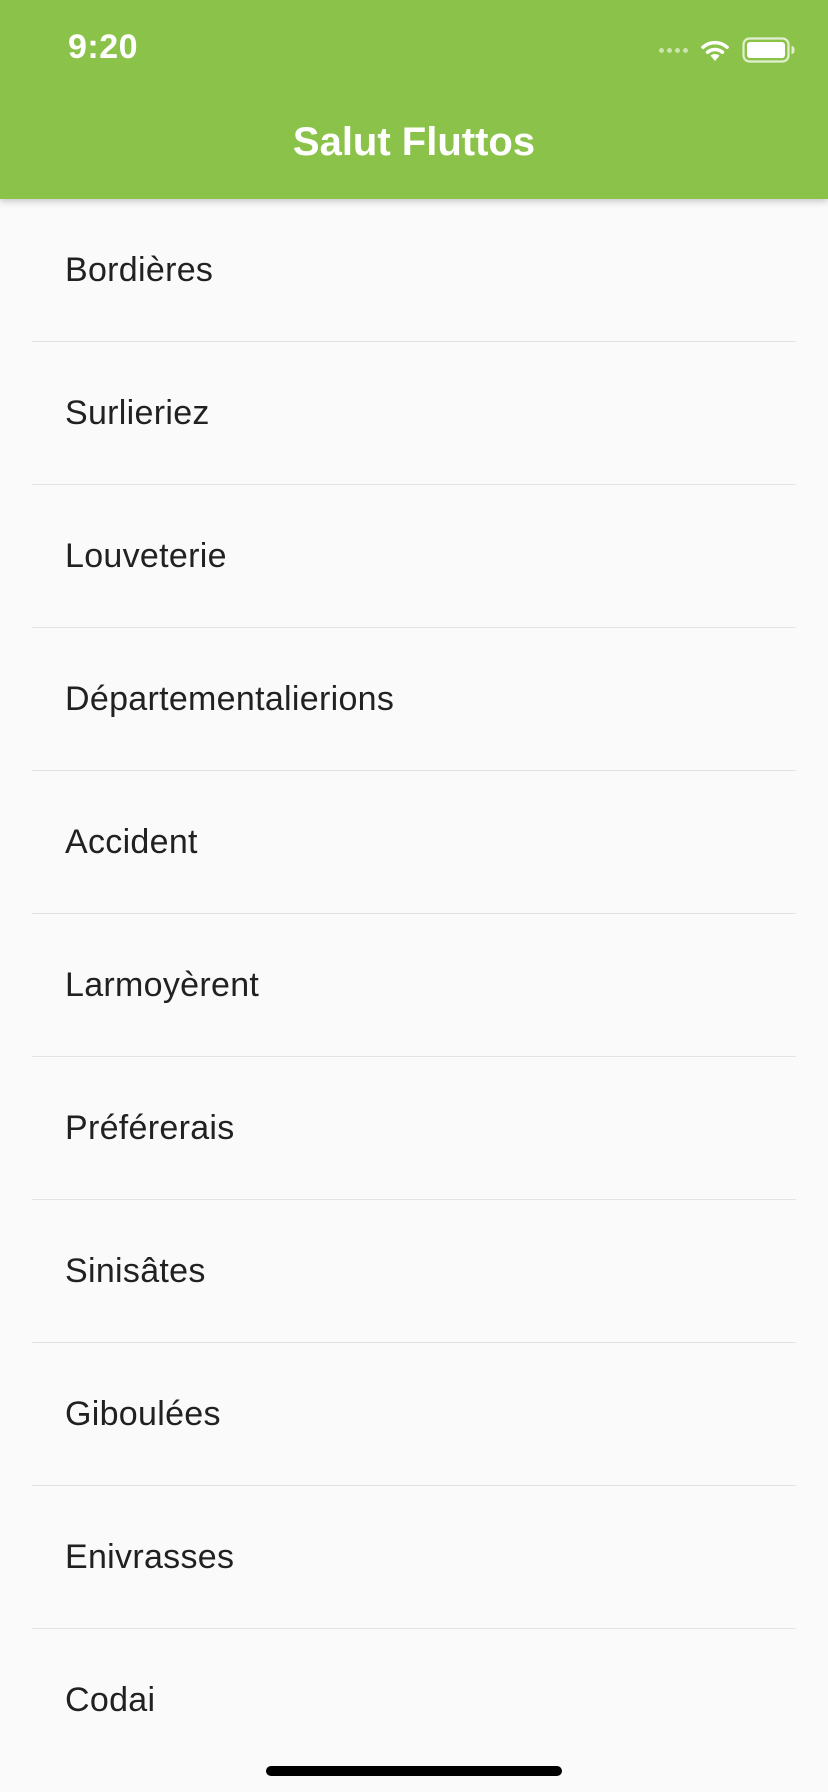  I want to click on list-item-label: Louveterie, so click(146, 555).